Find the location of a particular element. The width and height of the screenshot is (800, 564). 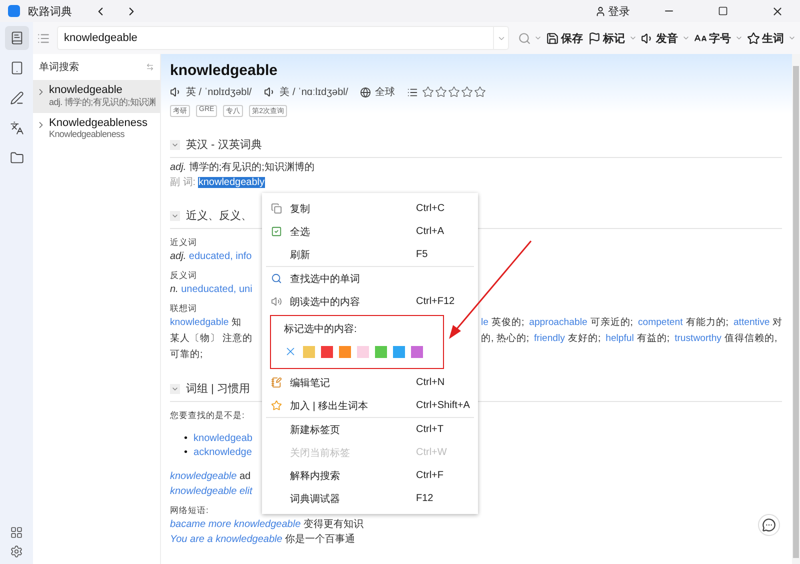

globe-icon is located at coordinates (366, 92).